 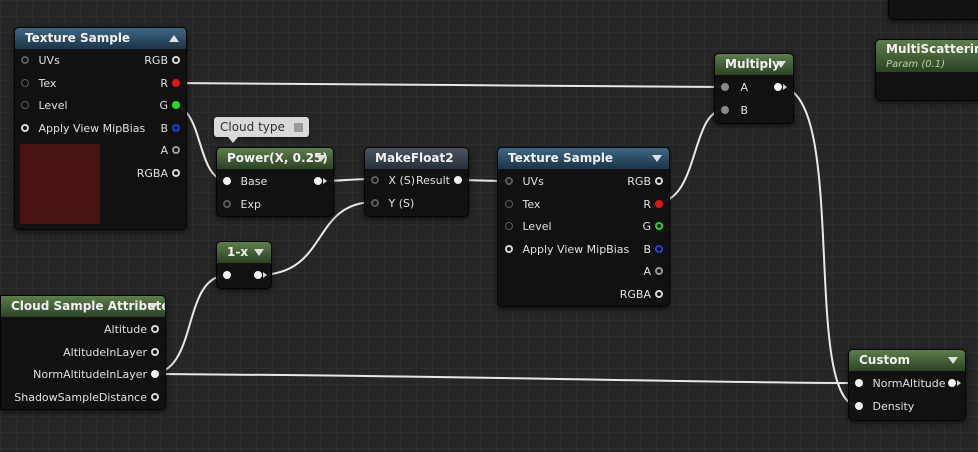 What do you see at coordinates (170, 151) in the screenshot?
I see `out-a-1: A` at bounding box center [170, 151].